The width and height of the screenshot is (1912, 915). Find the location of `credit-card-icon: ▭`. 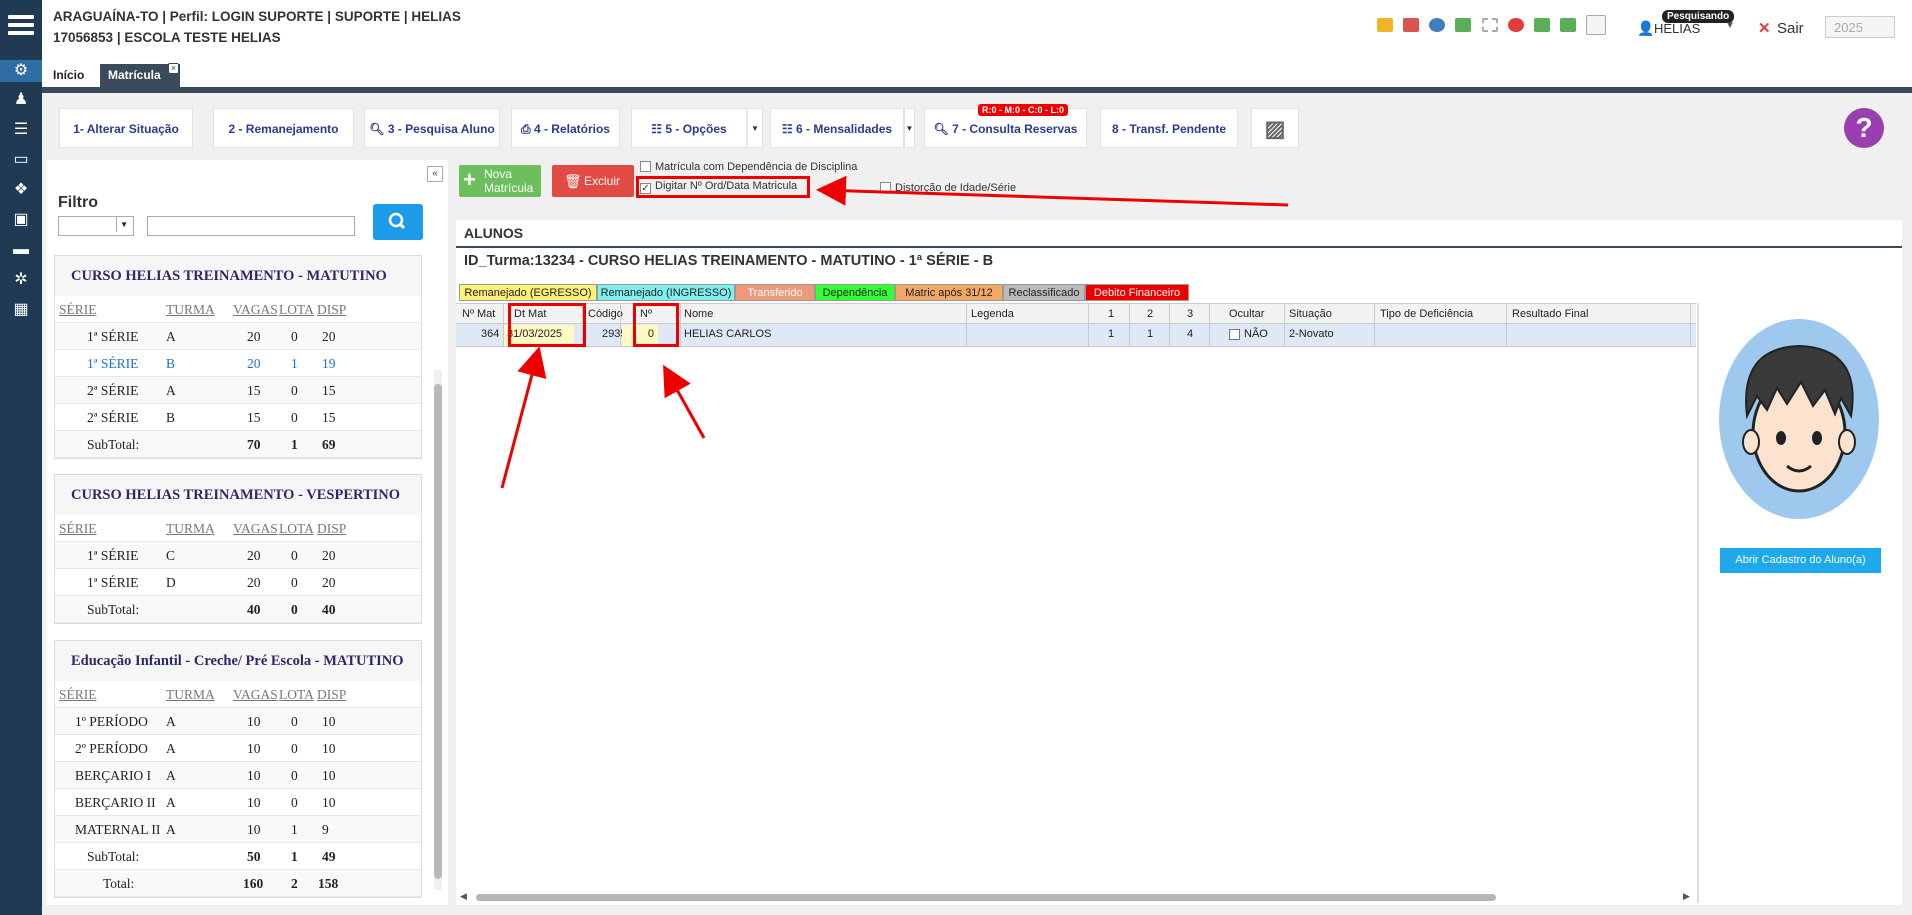

credit-card-icon: ▭ is located at coordinates (21, 160).